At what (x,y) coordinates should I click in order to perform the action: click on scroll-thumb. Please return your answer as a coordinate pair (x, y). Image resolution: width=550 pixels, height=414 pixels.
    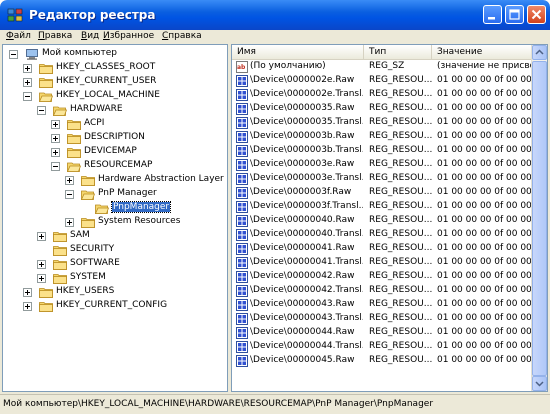
    Looking at the image, I should click on (539, 218).